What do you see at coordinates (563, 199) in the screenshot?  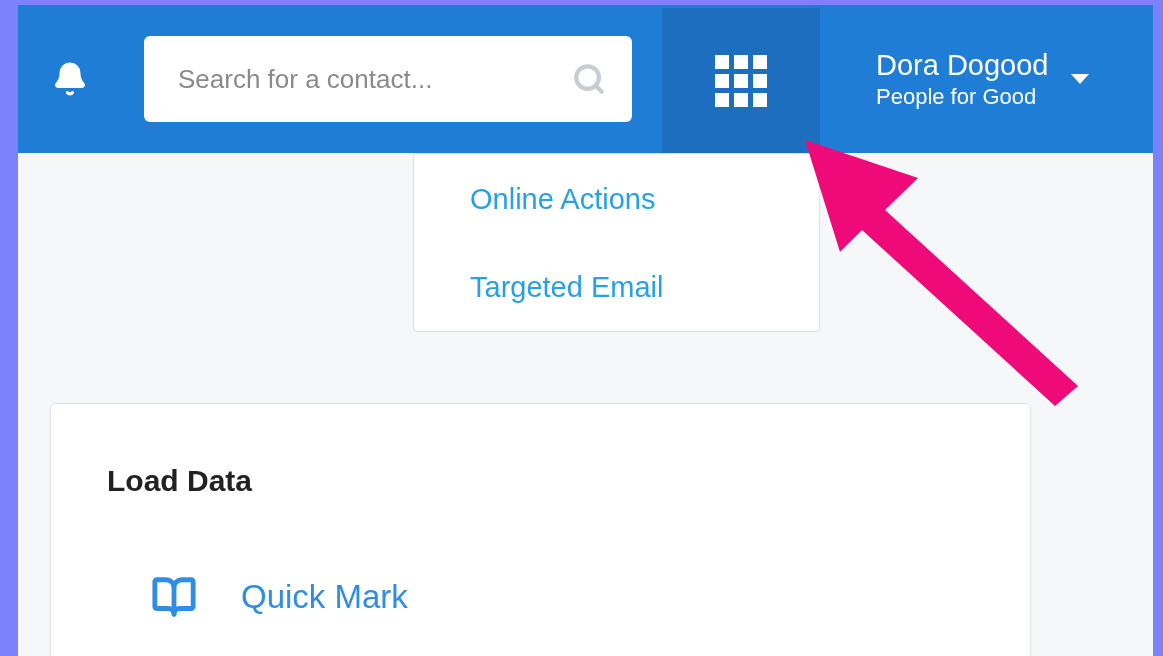 I see `menu-item: Online Actions` at bounding box center [563, 199].